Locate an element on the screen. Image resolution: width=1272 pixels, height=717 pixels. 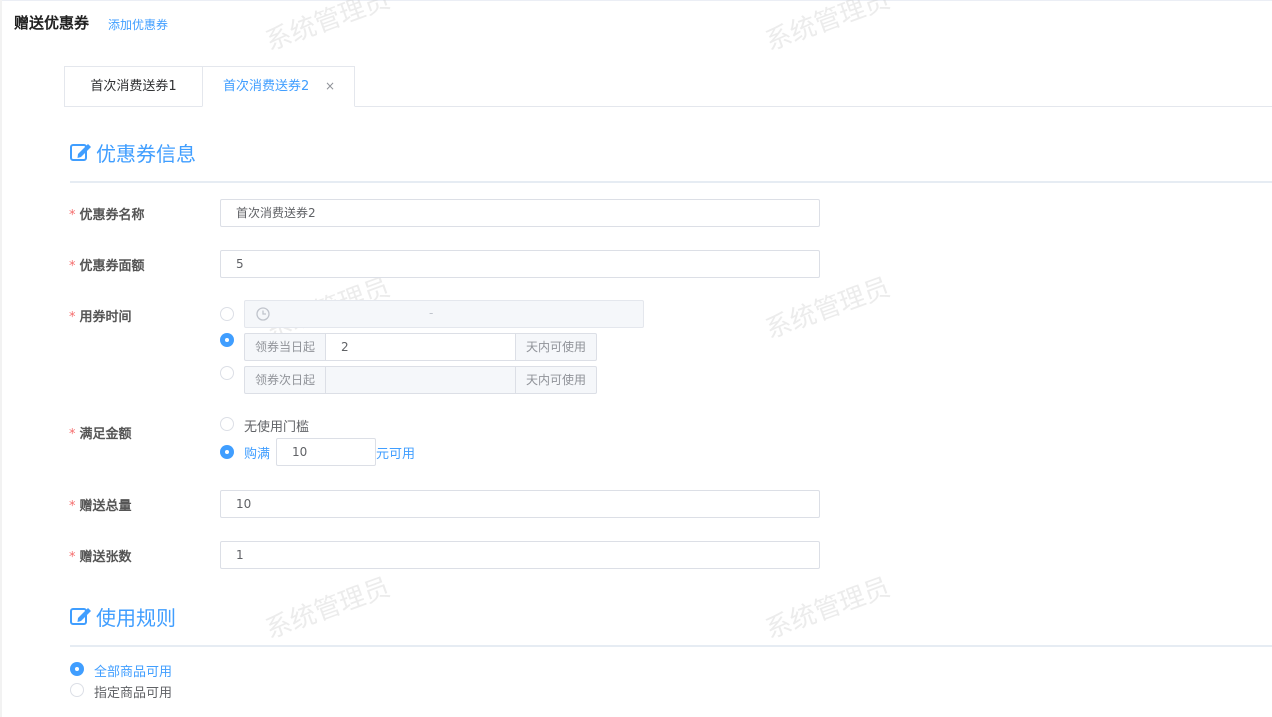
tab-label: 首次消费送券2 is located at coordinates (266, 86).